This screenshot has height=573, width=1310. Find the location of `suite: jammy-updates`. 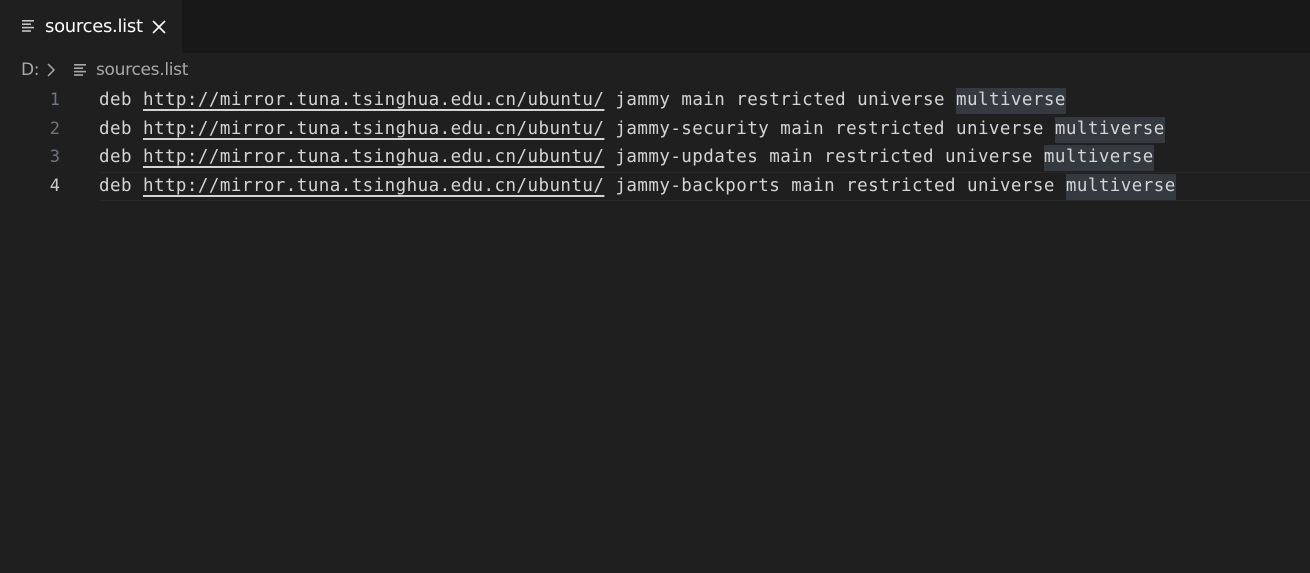

suite: jammy-updates is located at coordinates (687, 157).